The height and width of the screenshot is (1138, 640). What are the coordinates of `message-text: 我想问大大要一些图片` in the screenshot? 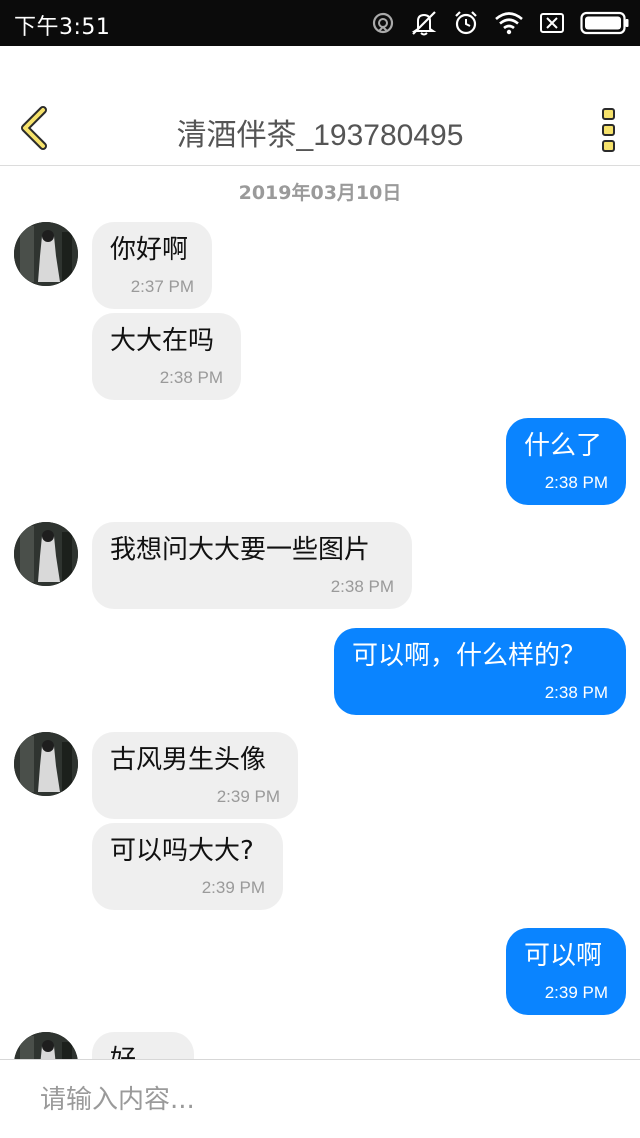 It's located at (240, 550).